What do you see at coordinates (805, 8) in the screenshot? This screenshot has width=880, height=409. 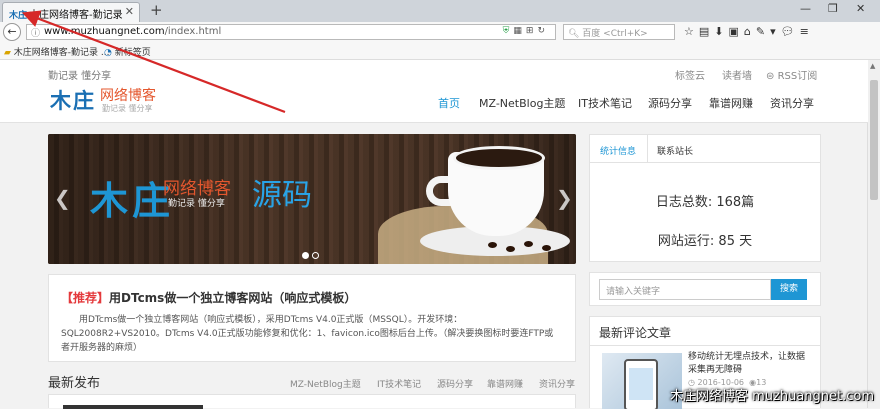 I see `minimize-window-icon: —` at bounding box center [805, 8].